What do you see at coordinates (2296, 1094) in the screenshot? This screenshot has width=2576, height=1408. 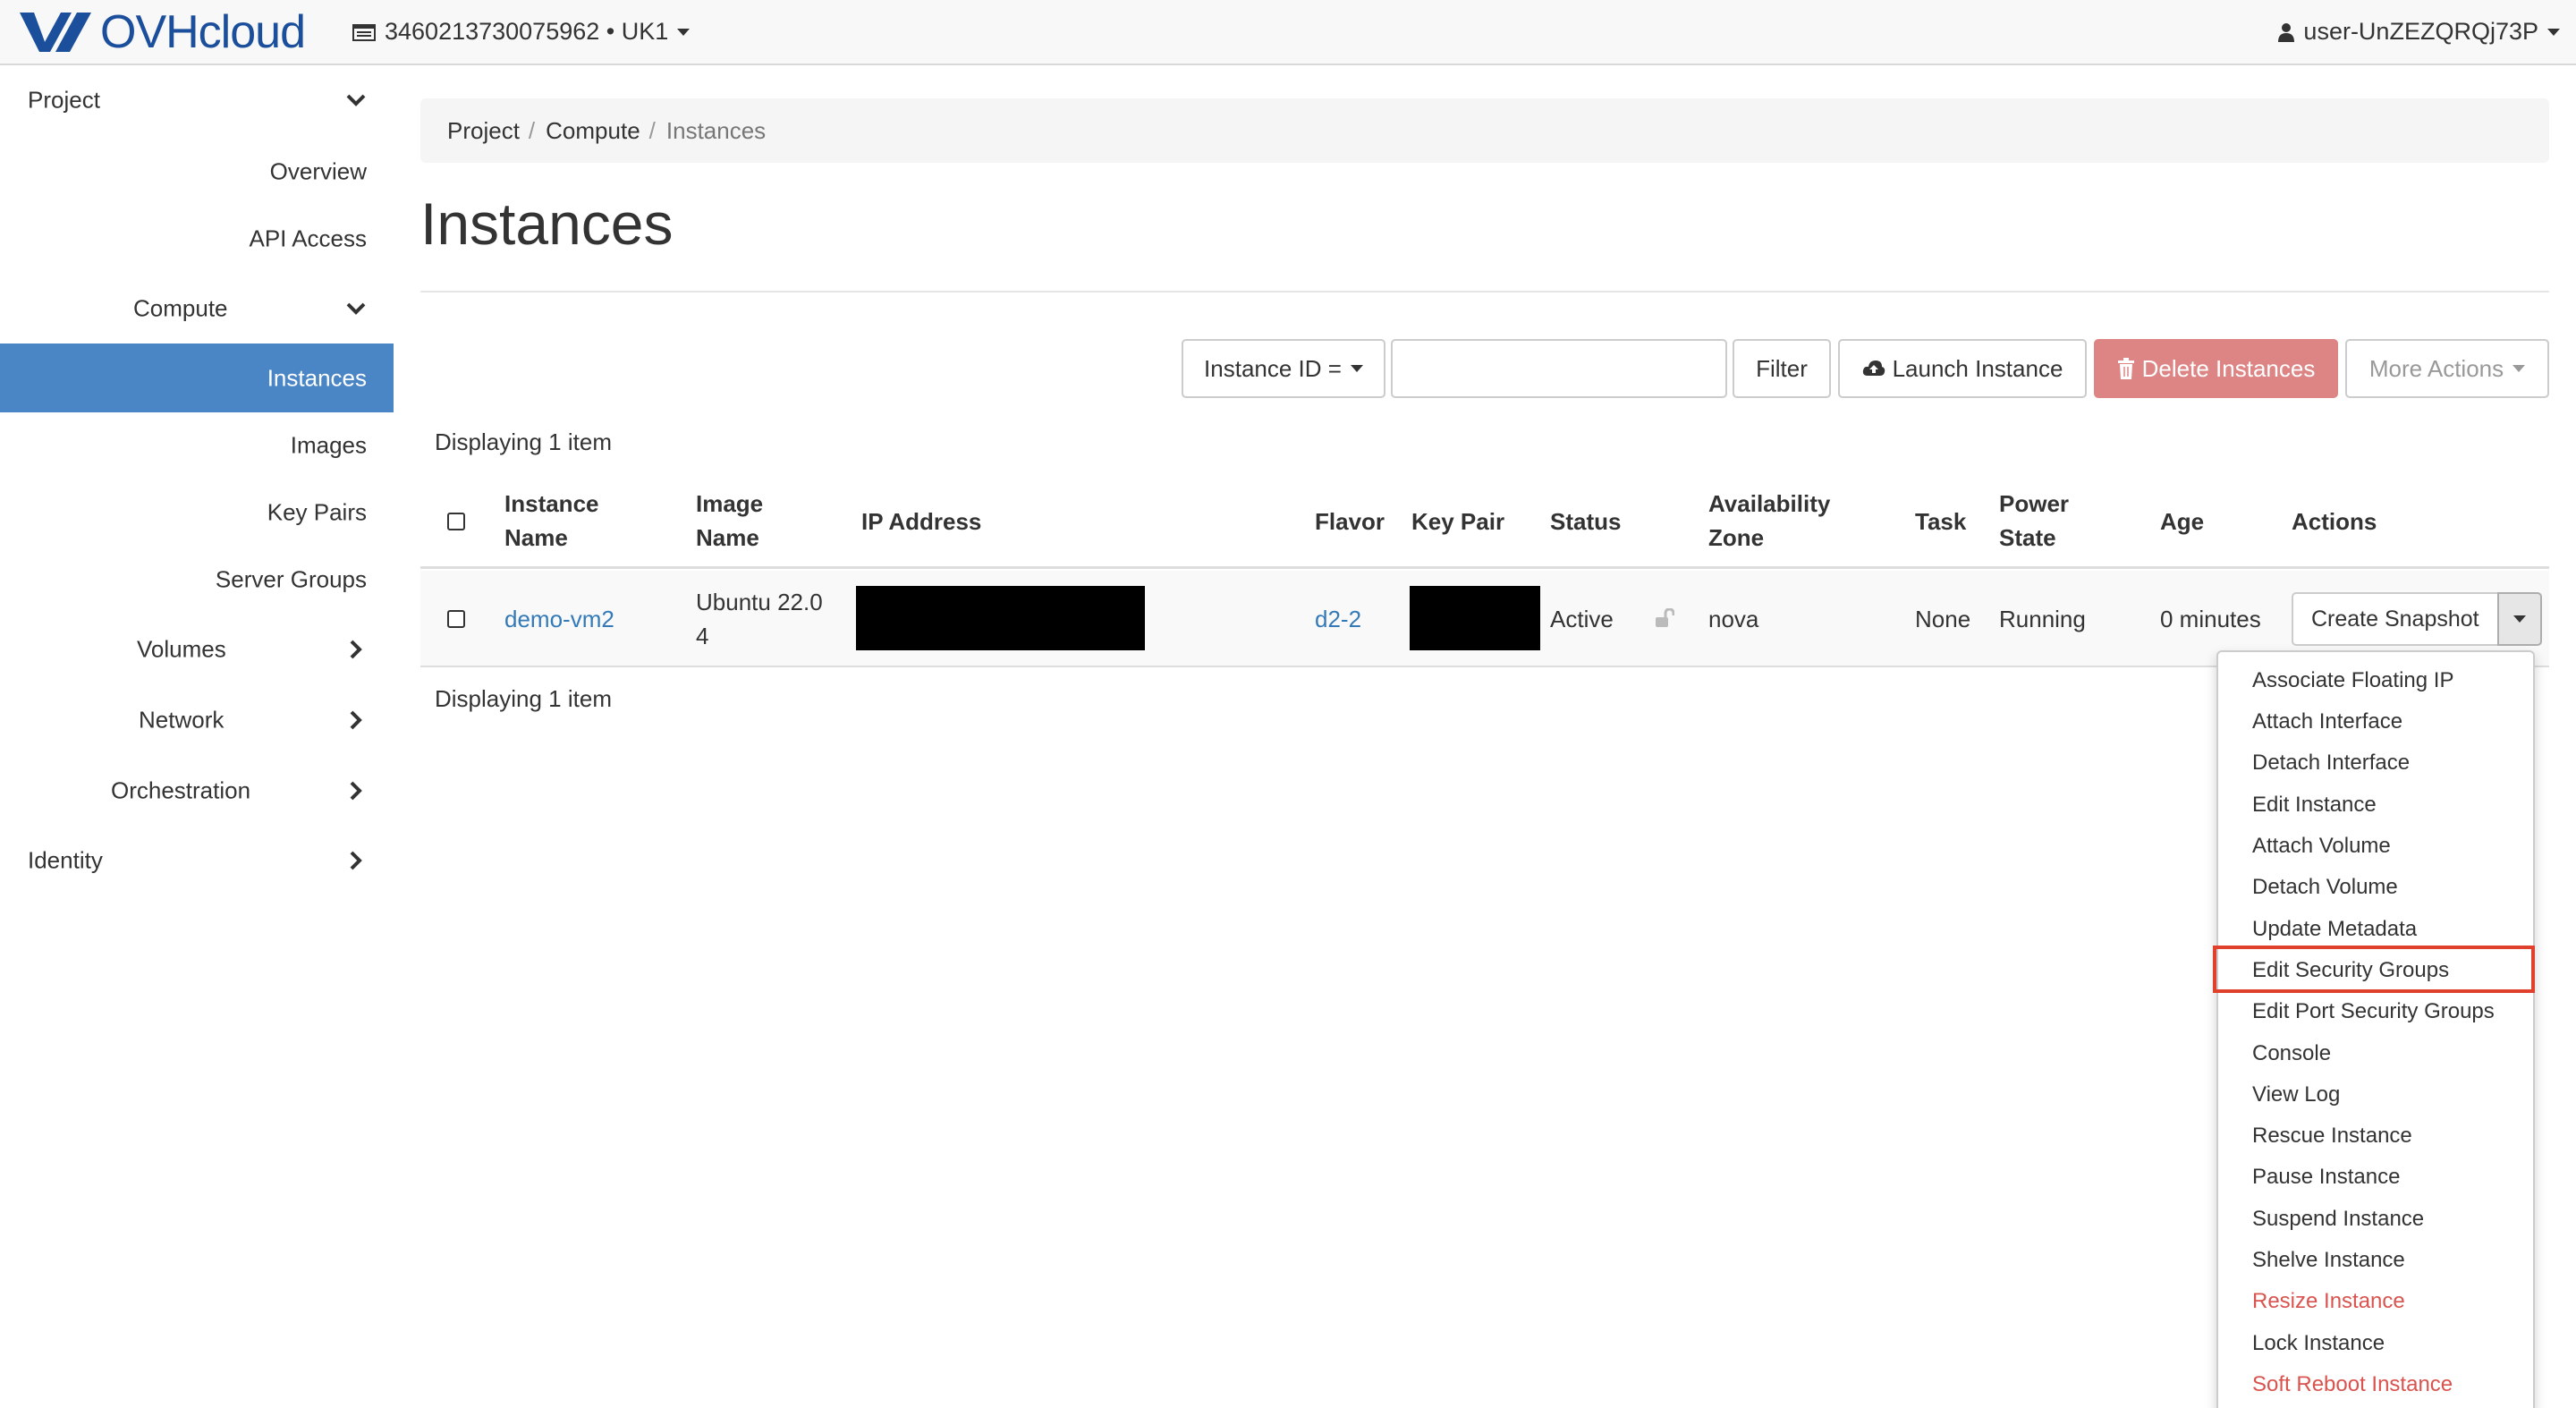 I see `menu-item-view-log: View Log` at bounding box center [2296, 1094].